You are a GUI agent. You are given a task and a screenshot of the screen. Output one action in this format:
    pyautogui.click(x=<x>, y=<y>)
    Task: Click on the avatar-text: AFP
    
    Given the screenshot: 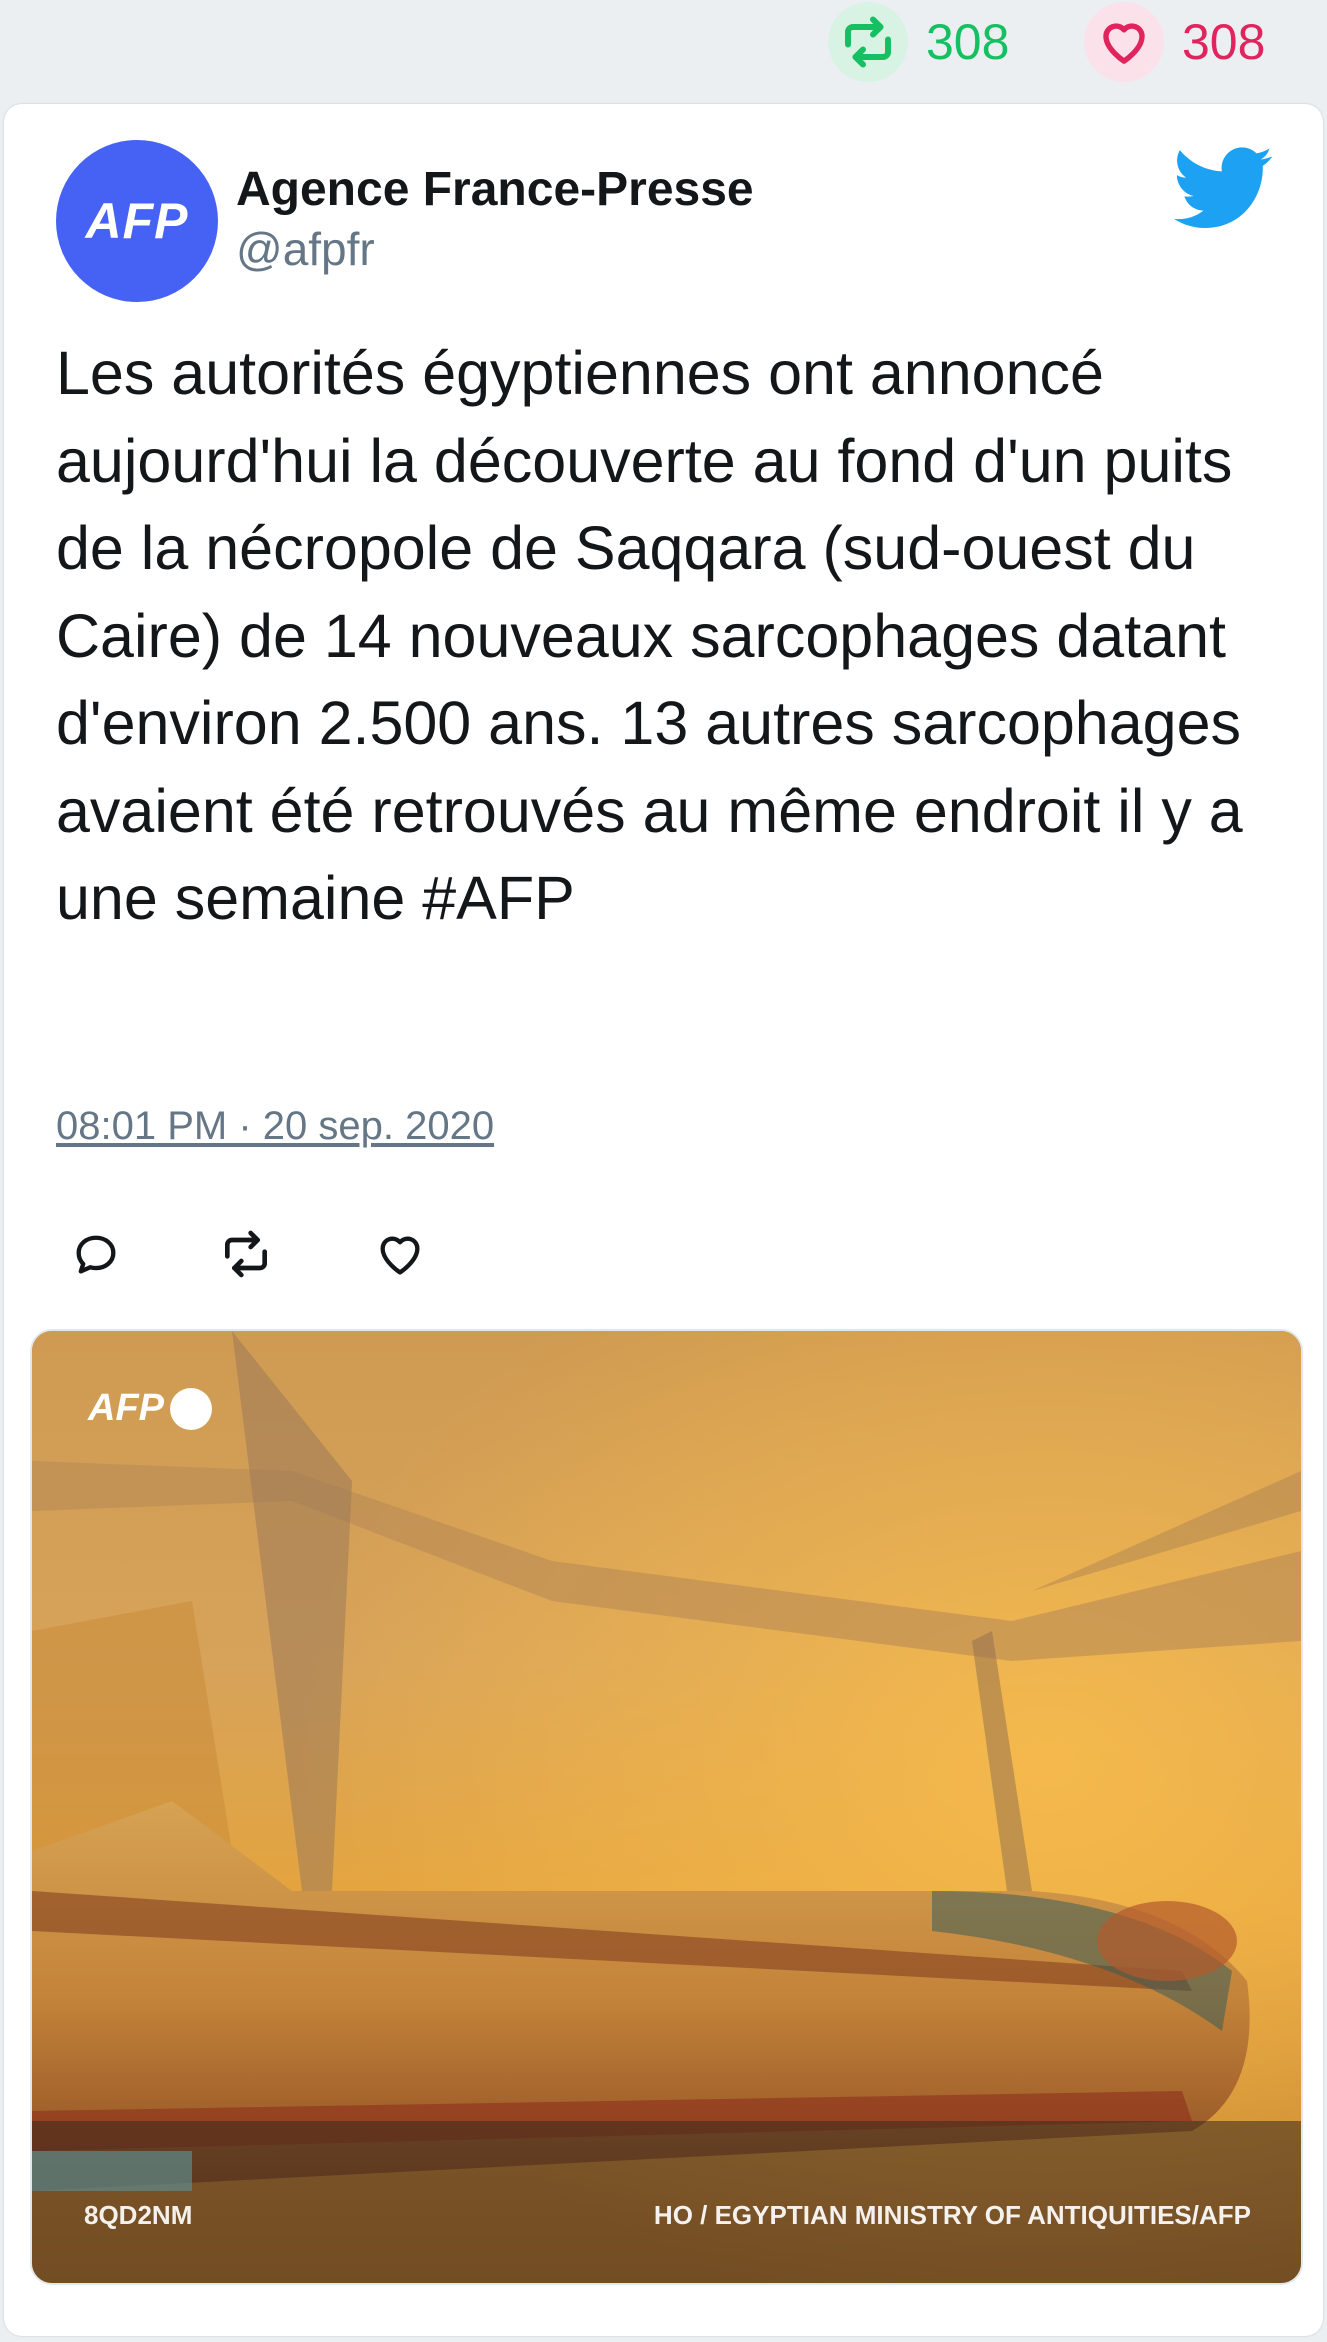 What is the action you would take?
    pyautogui.click(x=137, y=221)
    